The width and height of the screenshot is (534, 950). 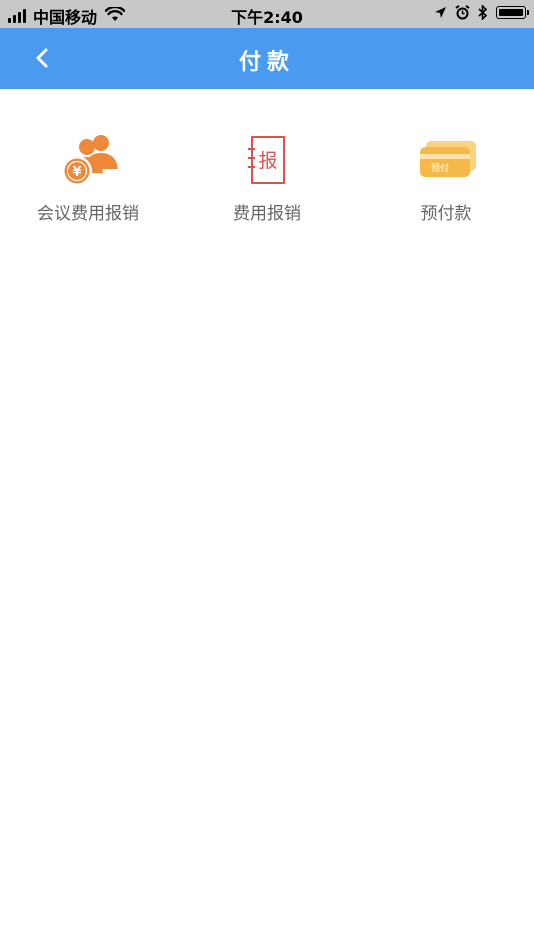 What do you see at coordinates (483, 12) in the screenshot?
I see `bluetooth-icon` at bounding box center [483, 12].